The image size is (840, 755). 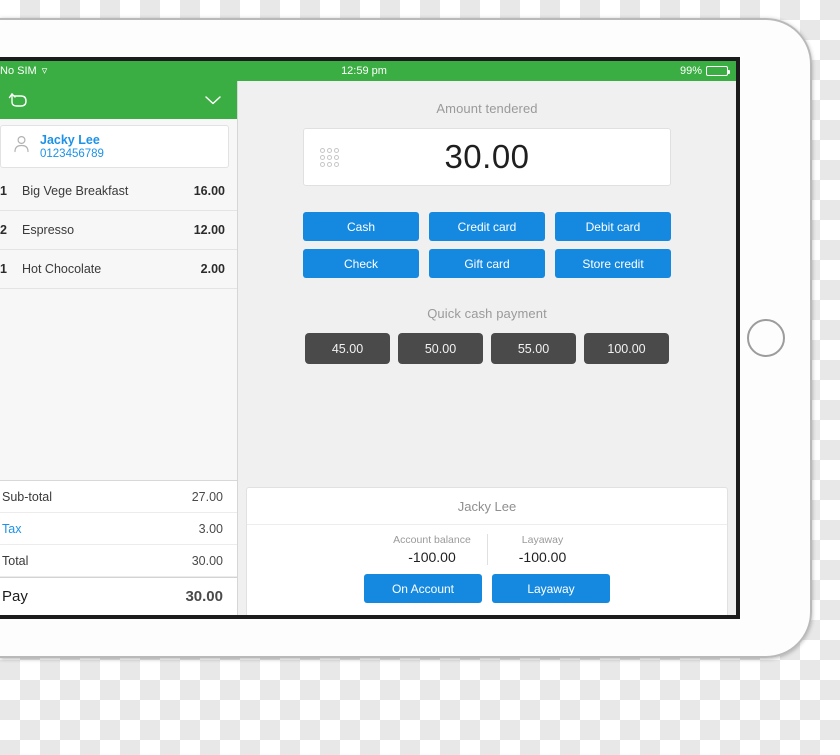 What do you see at coordinates (27, 496) in the screenshot?
I see `total-label: Sub-total` at bounding box center [27, 496].